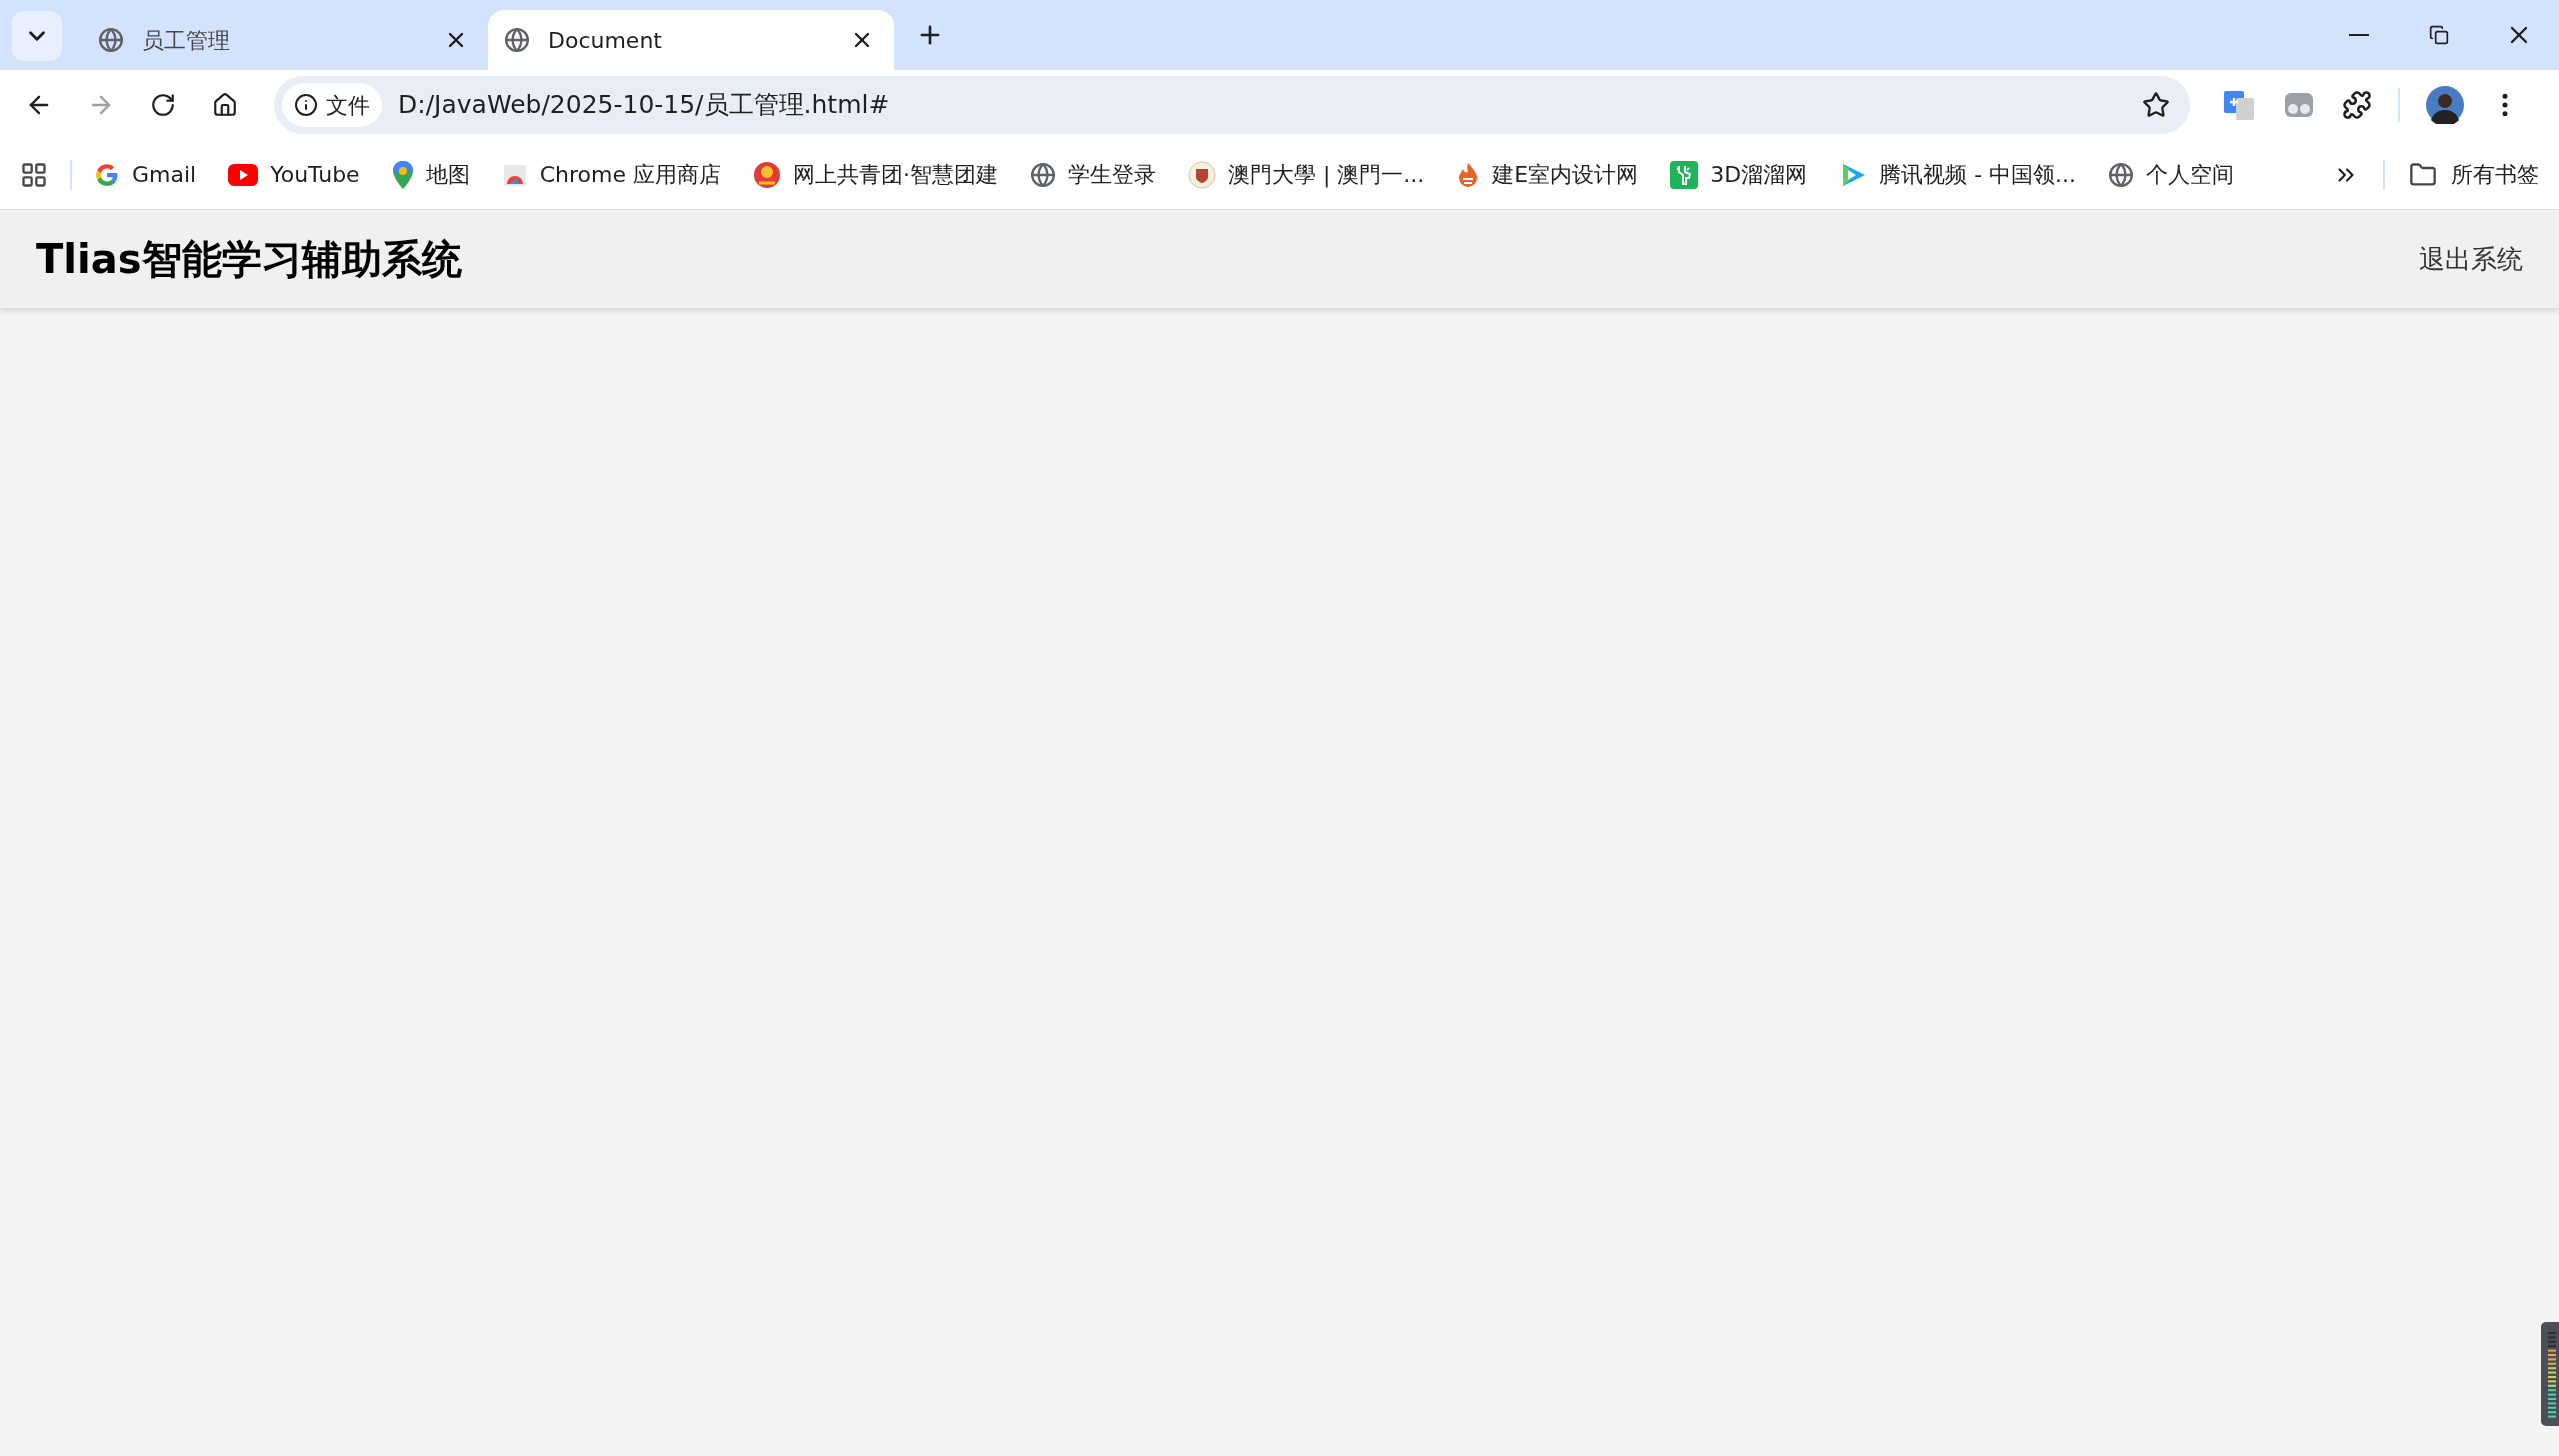  What do you see at coordinates (2156, 105) in the screenshot?
I see `bookmark-star-icon` at bounding box center [2156, 105].